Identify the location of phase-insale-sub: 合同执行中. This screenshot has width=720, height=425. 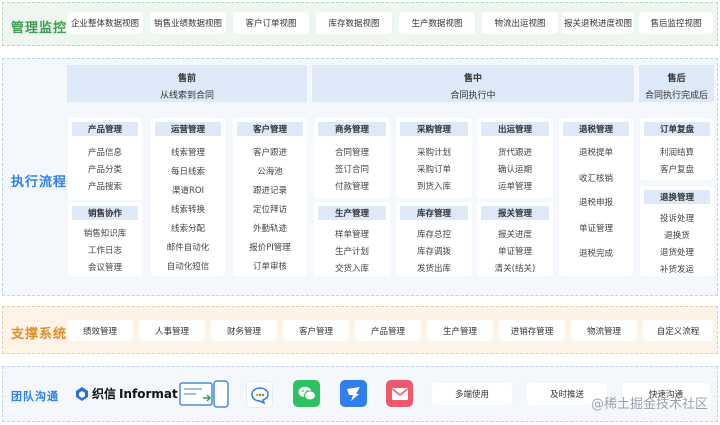
(473, 96).